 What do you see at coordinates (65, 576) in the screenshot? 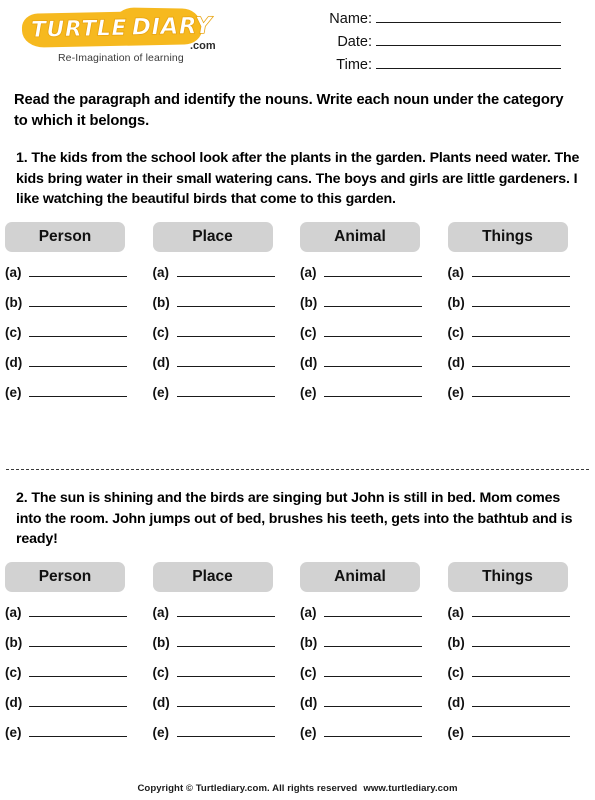
I see `category-box-person-2: Person` at bounding box center [65, 576].